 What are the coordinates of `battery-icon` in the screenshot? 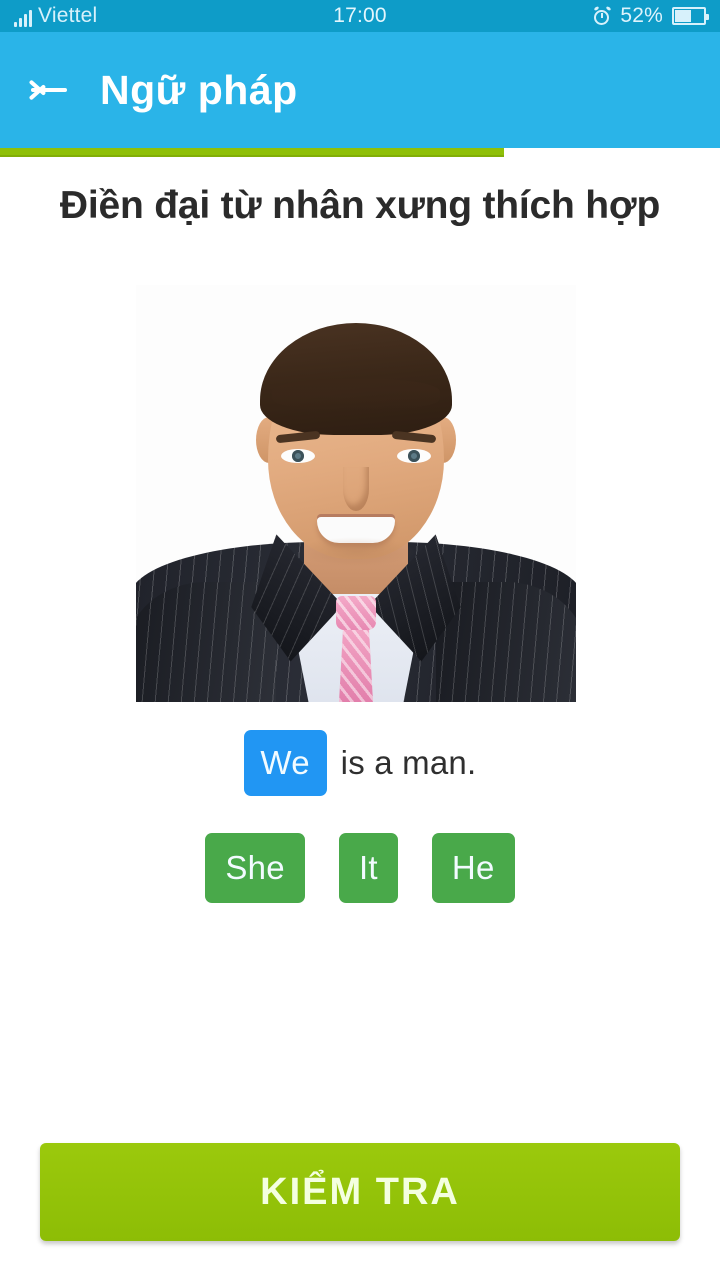 It's located at (690, 16).